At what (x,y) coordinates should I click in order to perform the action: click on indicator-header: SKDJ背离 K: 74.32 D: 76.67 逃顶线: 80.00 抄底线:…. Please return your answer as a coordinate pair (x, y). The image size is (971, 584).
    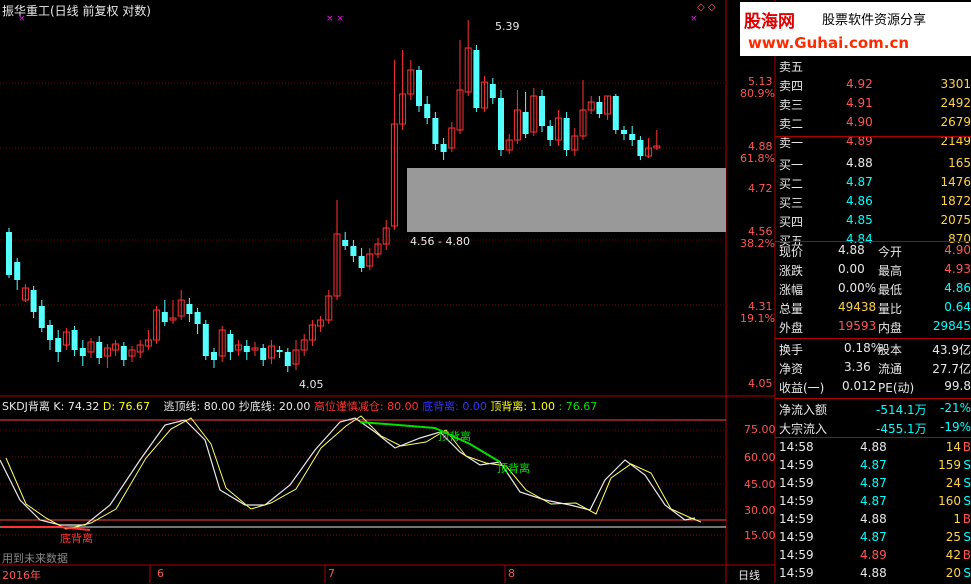
    Looking at the image, I should click on (299, 406).